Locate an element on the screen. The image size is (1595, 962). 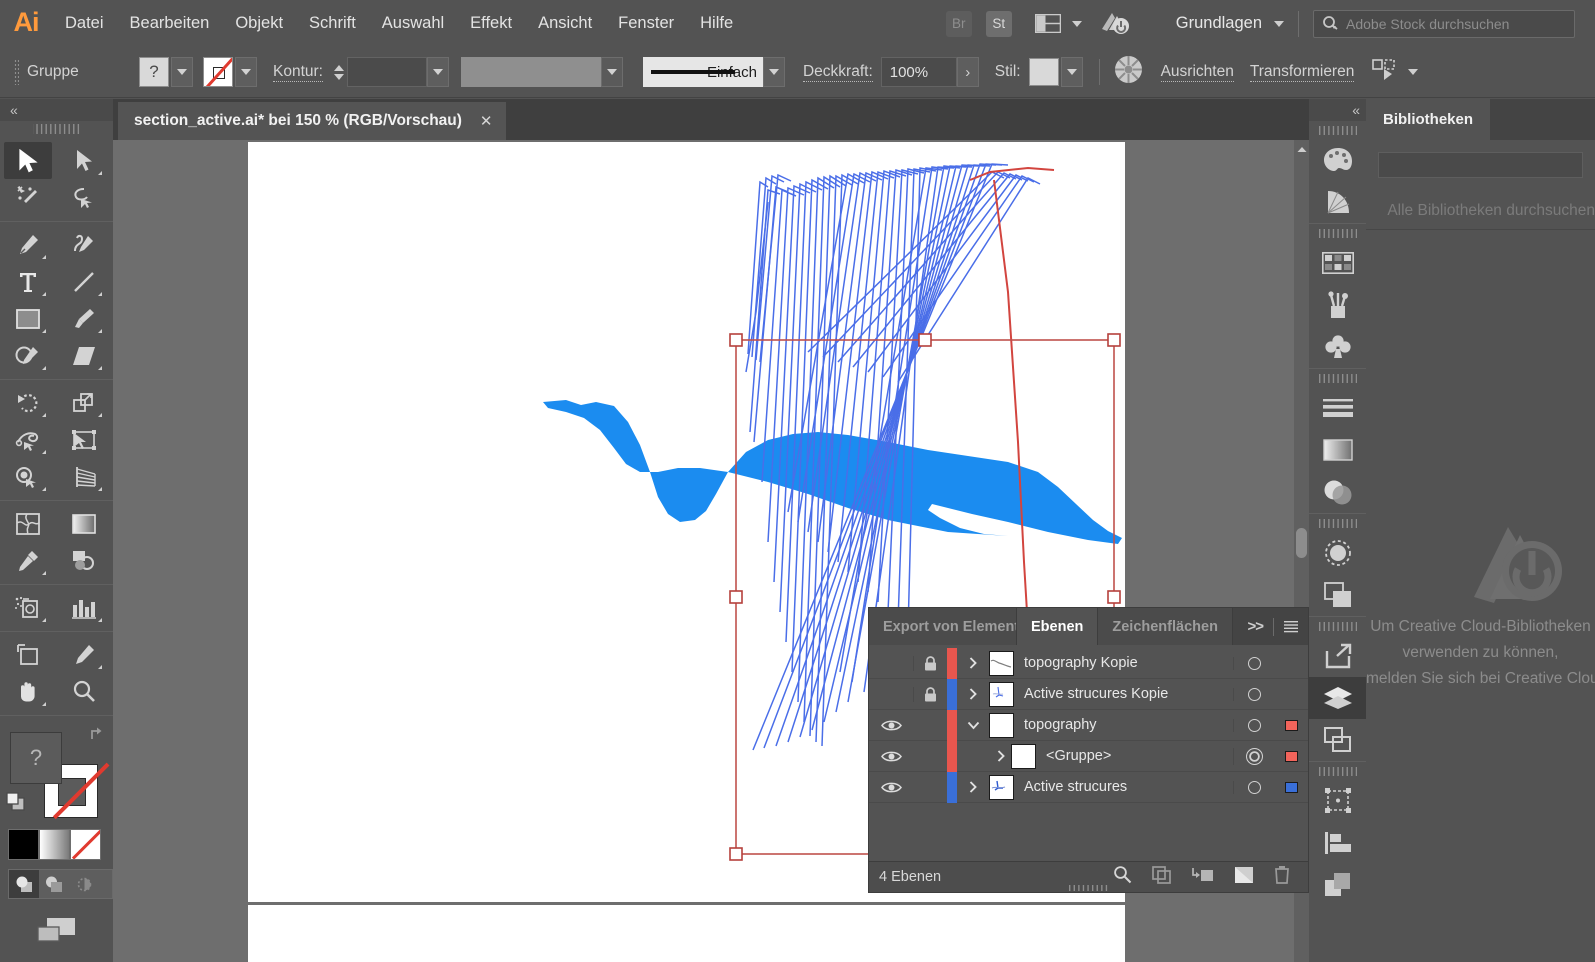
gradient-tool is located at coordinates (84, 523).